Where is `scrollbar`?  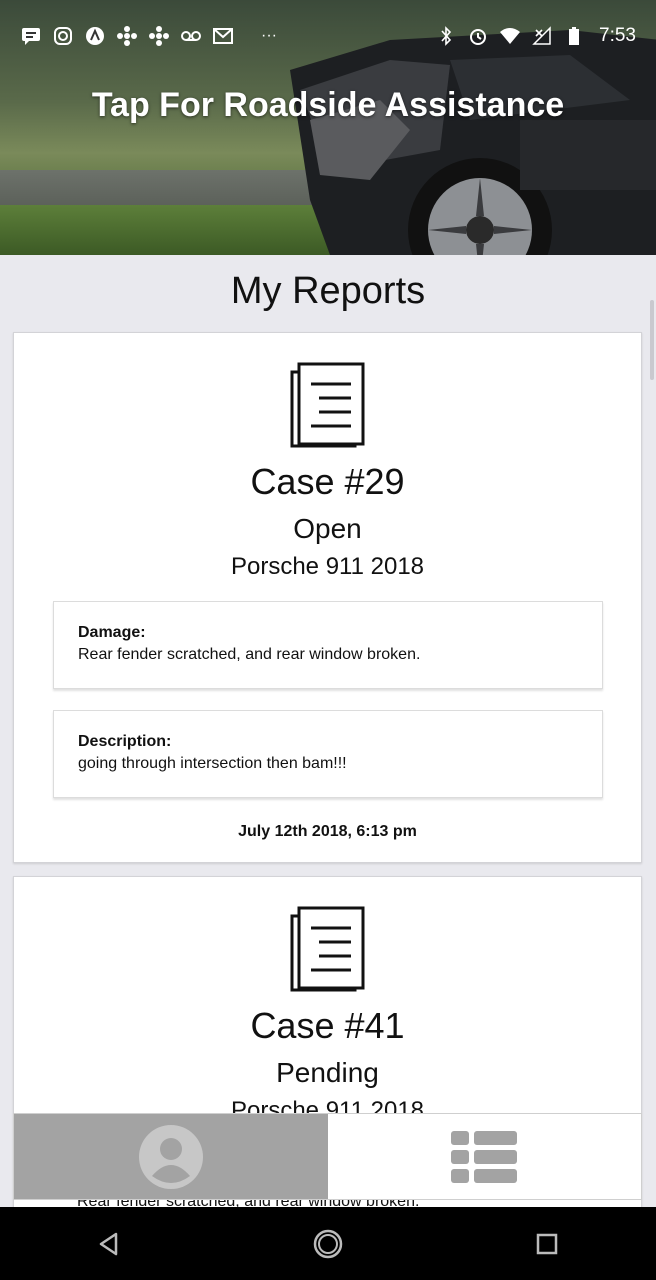
scrollbar is located at coordinates (652, 340).